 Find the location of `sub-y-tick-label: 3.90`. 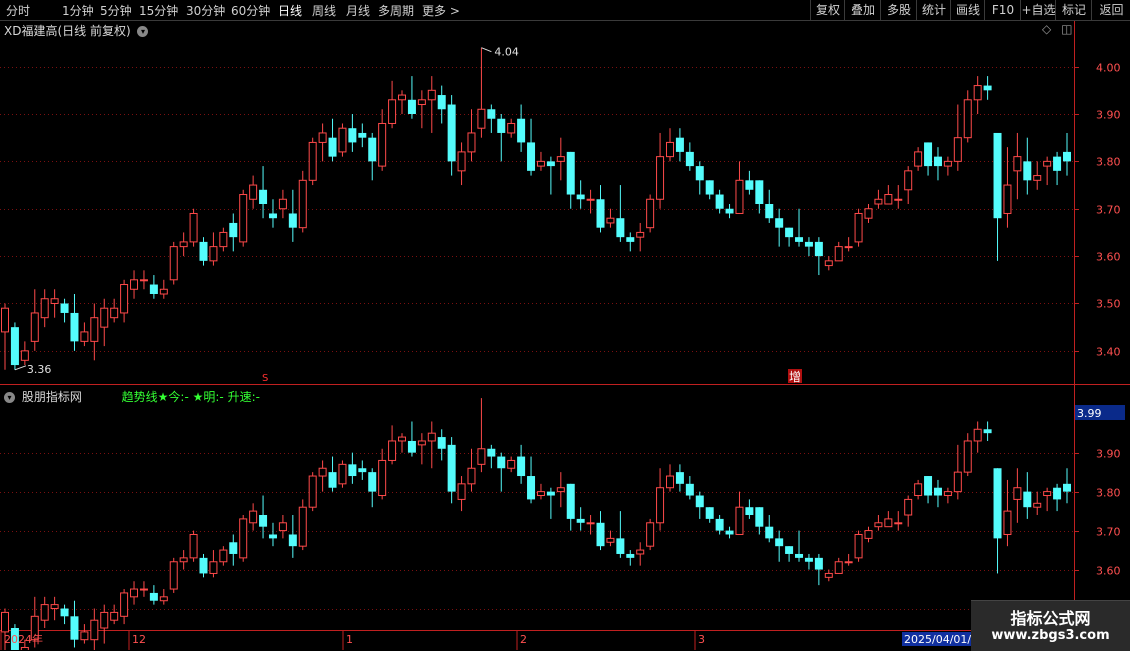

sub-y-tick-label: 3.90 is located at coordinates (1108, 454).